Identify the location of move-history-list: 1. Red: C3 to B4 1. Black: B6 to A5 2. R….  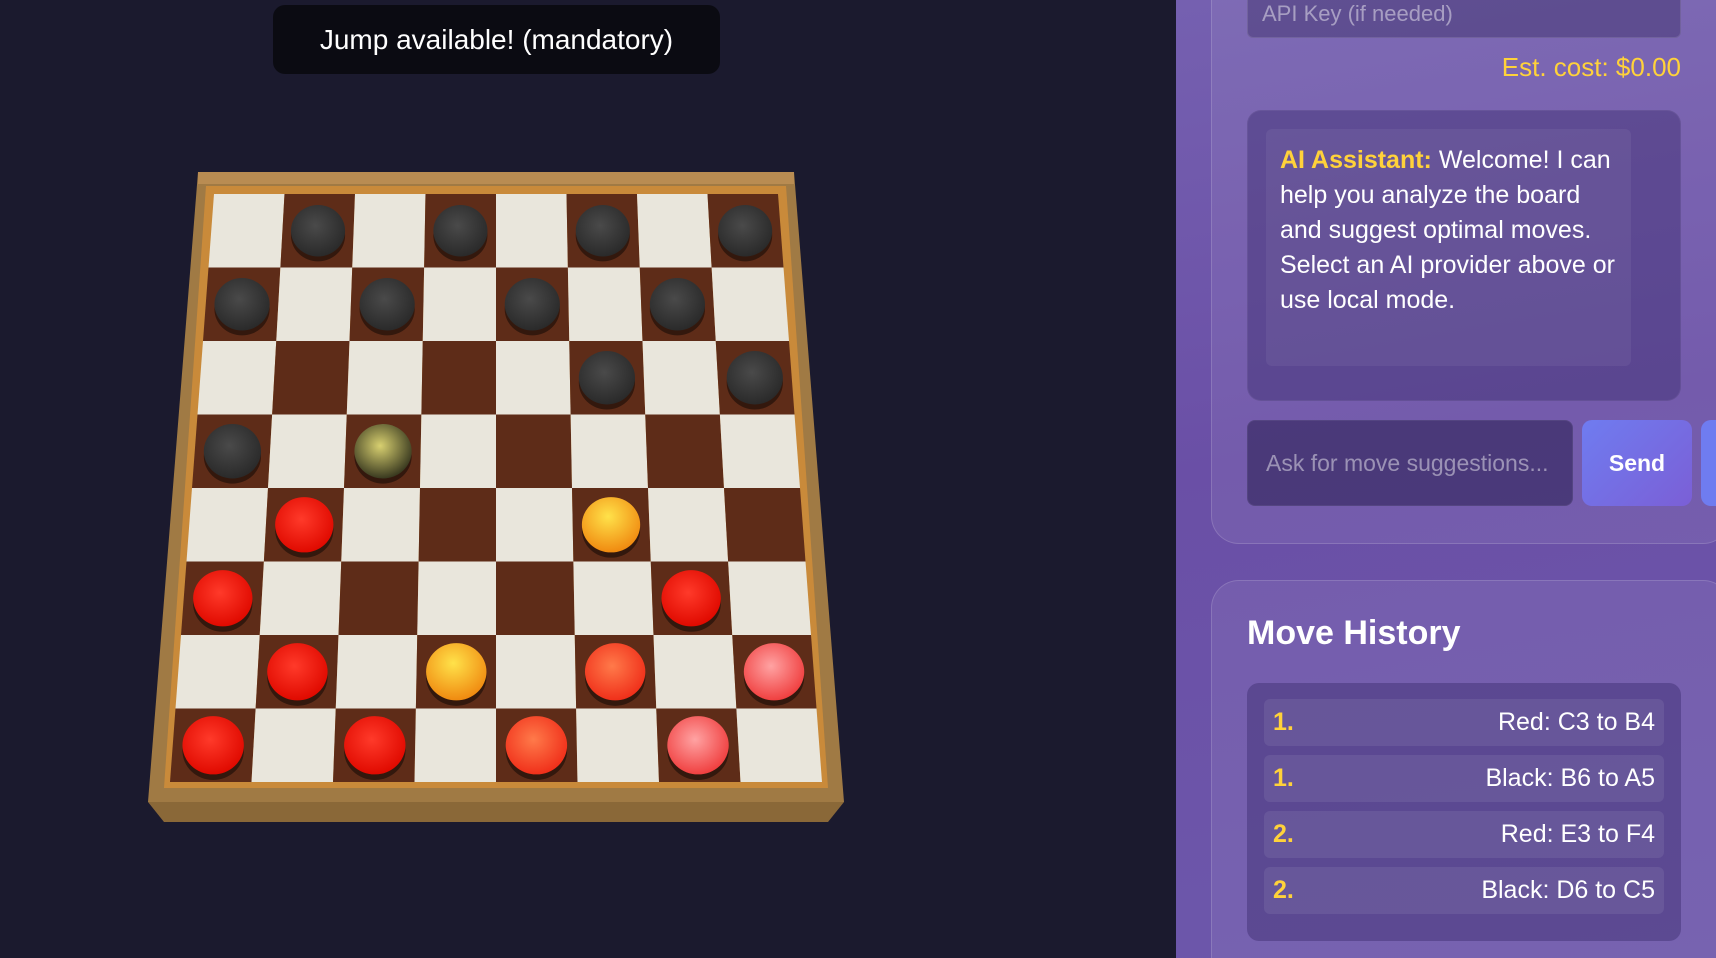
(1464, 812).